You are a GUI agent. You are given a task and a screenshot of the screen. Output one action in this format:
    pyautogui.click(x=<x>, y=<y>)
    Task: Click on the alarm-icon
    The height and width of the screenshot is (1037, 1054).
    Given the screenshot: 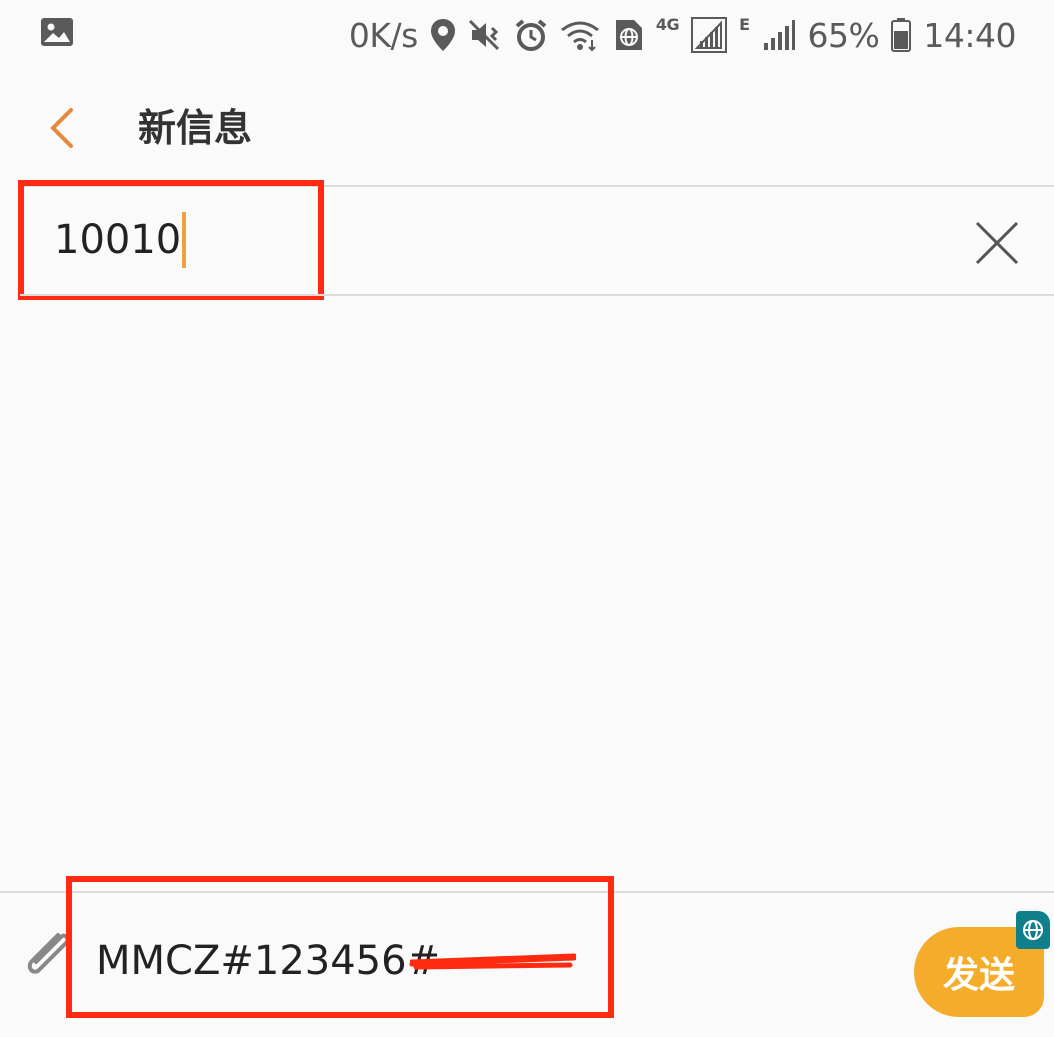 What is the action you would take?
    pyautogui.click(x=531, y=35)
    